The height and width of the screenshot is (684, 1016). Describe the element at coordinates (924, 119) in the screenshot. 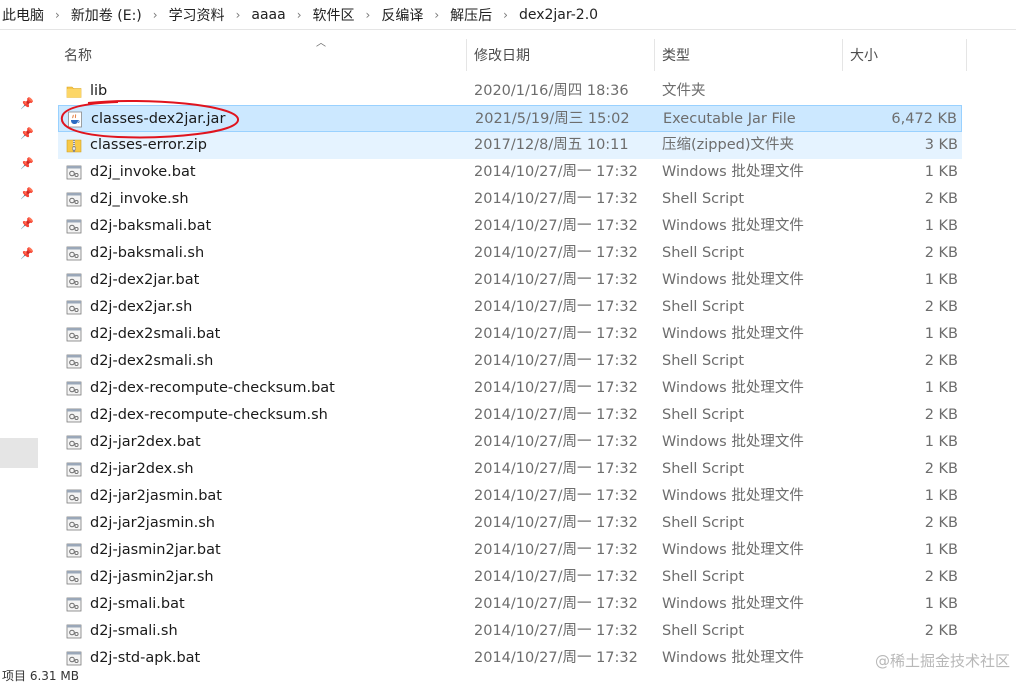

I see `file-size: 6,472 KB` at that location.